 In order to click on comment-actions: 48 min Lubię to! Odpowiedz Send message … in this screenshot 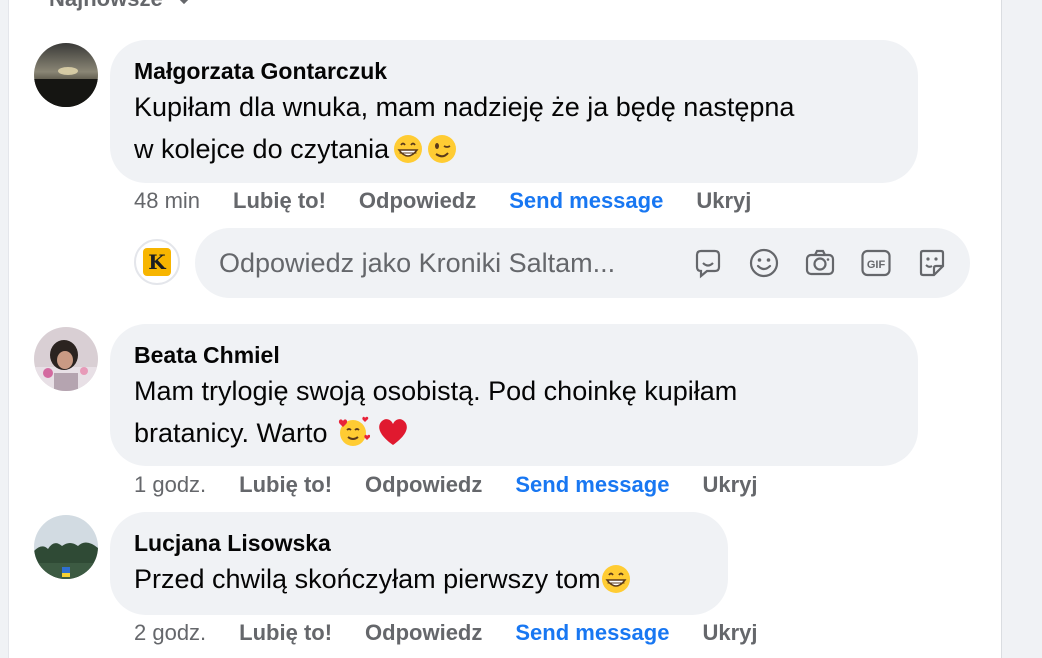, I will do `click(459, 201)`.